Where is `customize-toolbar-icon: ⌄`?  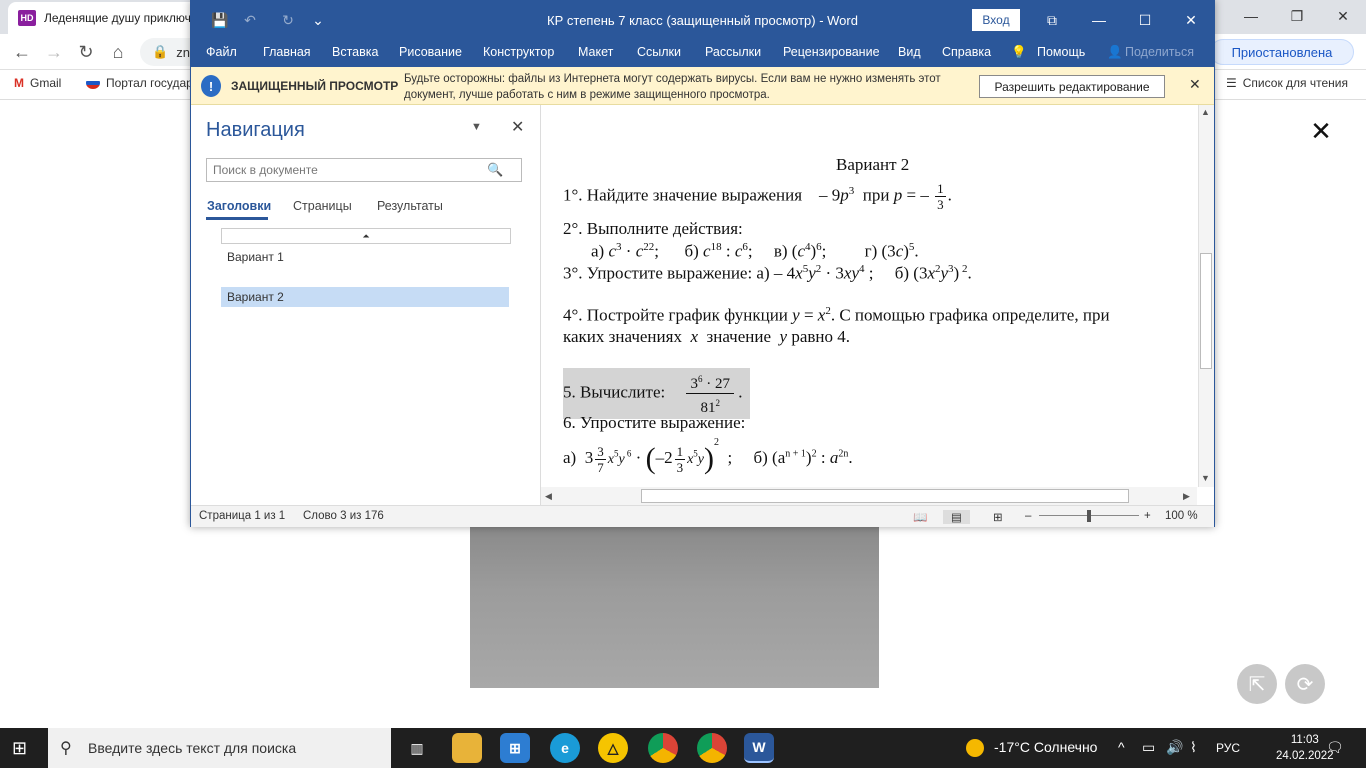 customize-toolbar-icon: ⌄ is located at coordinates (318, 20).